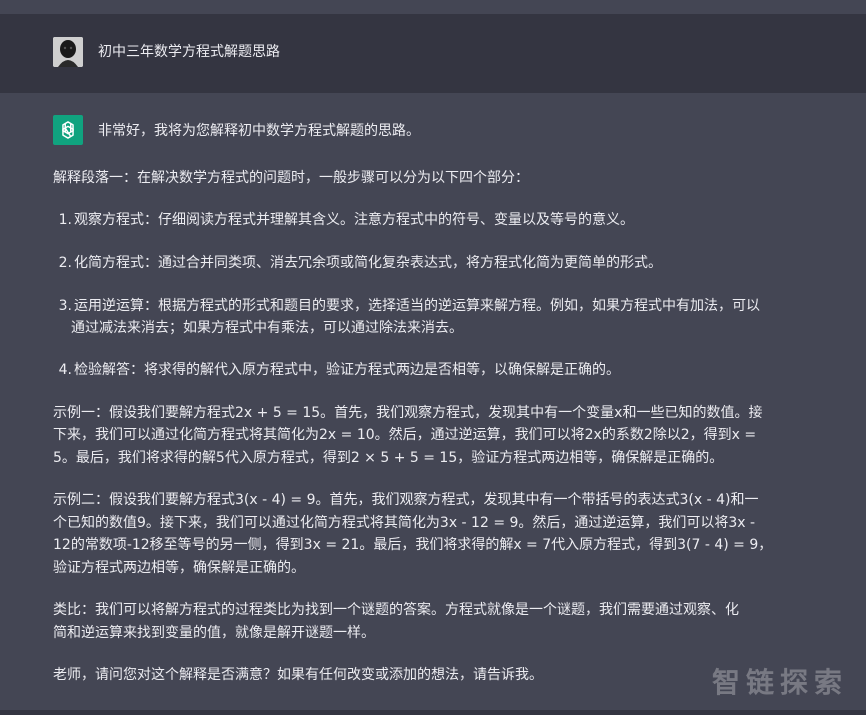  I want to click on step-item-3-continued: 通过减法来消去；如果方程式中有乘法，可以通过除法来消去。, so click(258, 328).